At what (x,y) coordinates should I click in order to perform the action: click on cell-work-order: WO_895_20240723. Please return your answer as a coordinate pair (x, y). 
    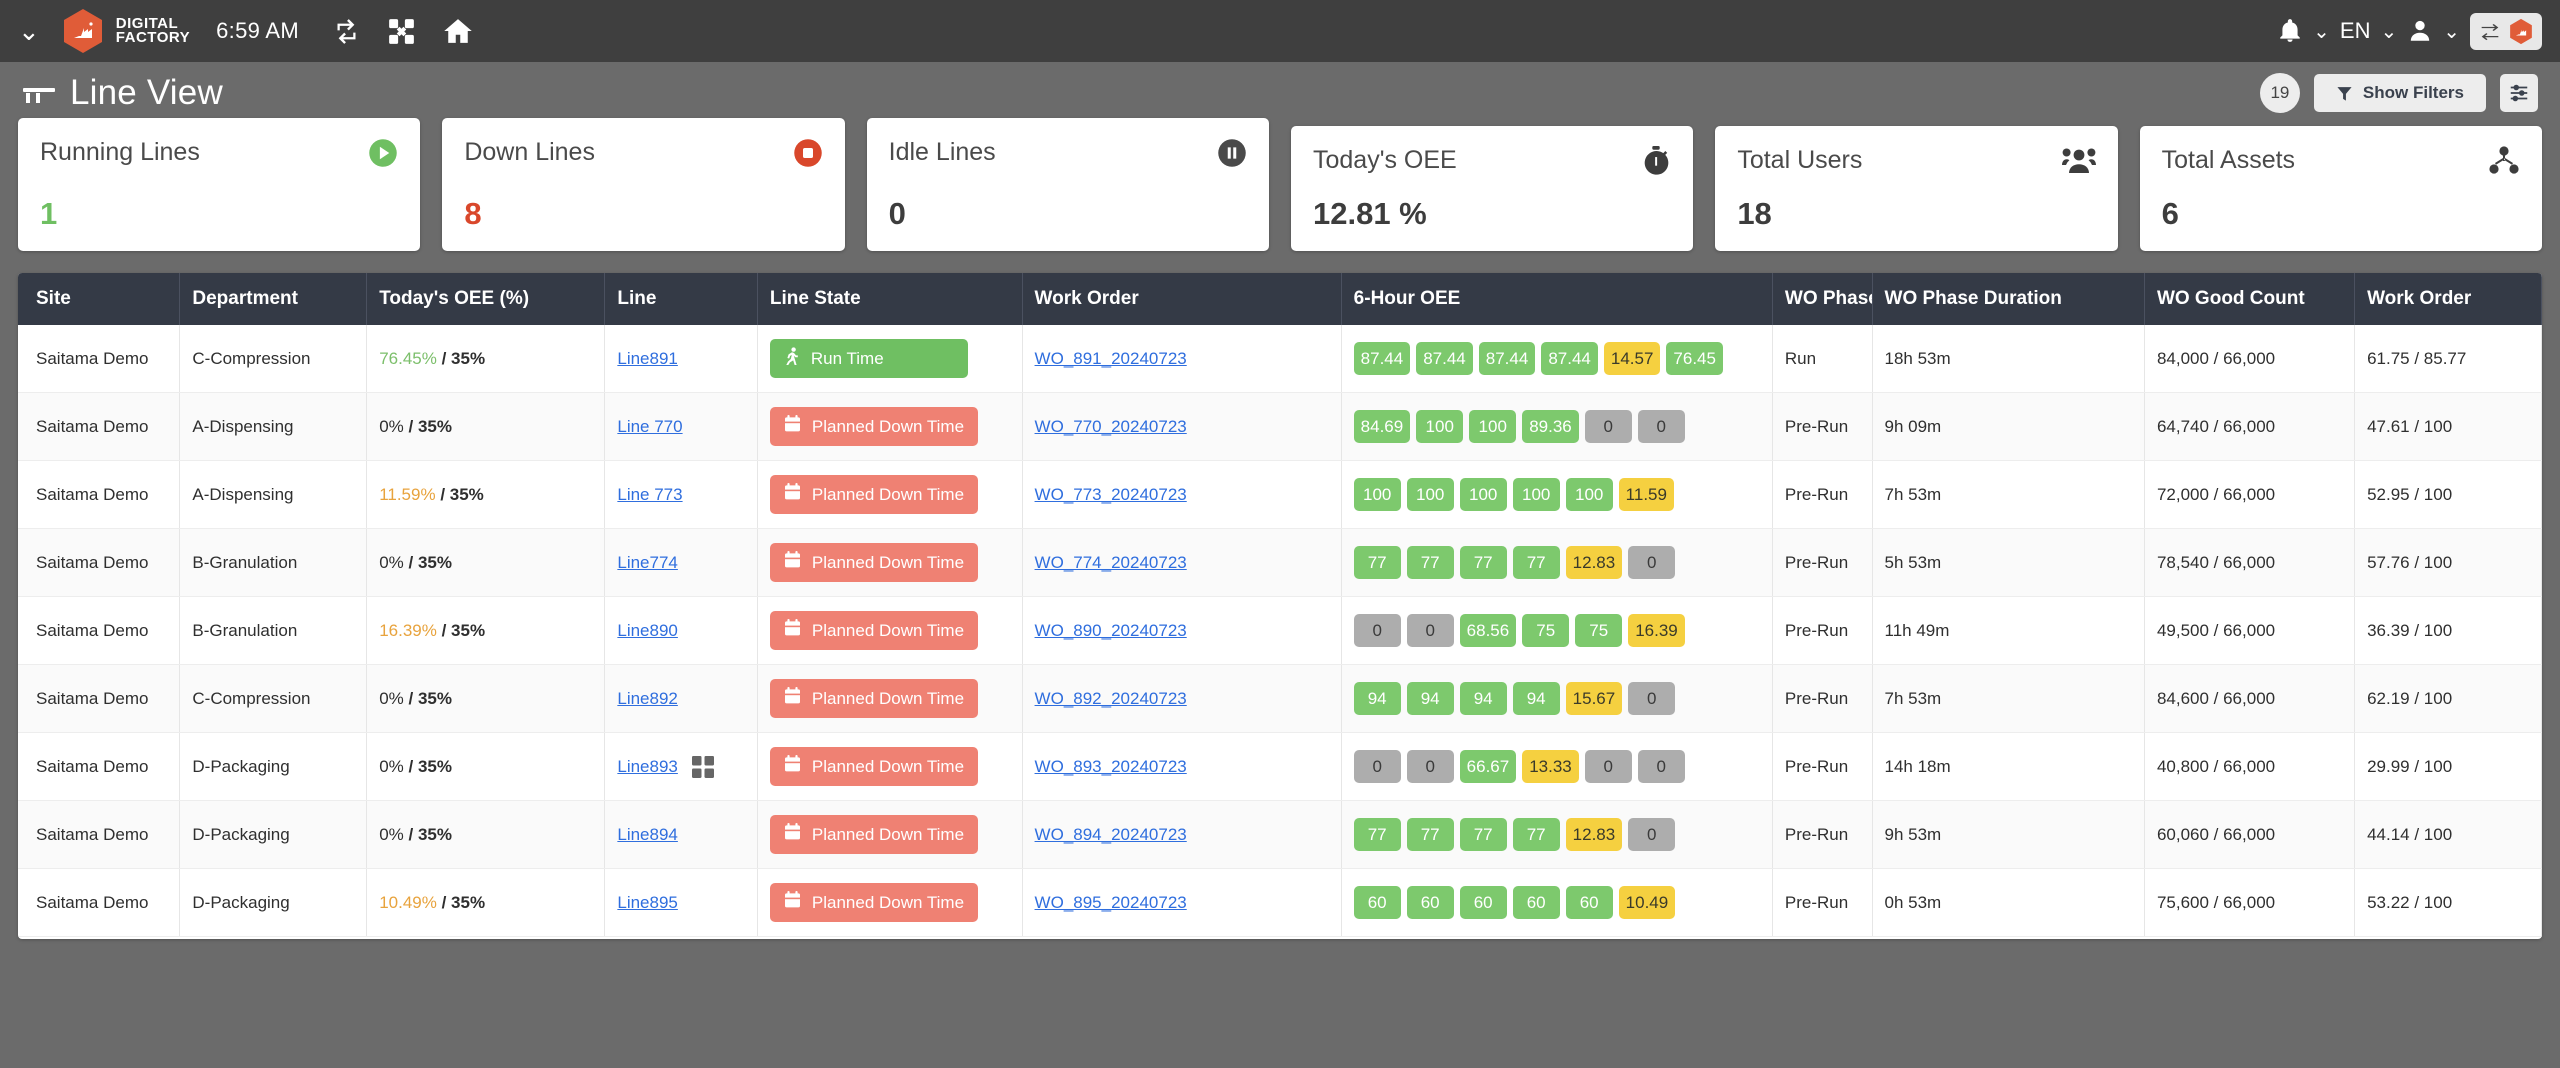
    Looking at the image, I should click on (1182, 902).